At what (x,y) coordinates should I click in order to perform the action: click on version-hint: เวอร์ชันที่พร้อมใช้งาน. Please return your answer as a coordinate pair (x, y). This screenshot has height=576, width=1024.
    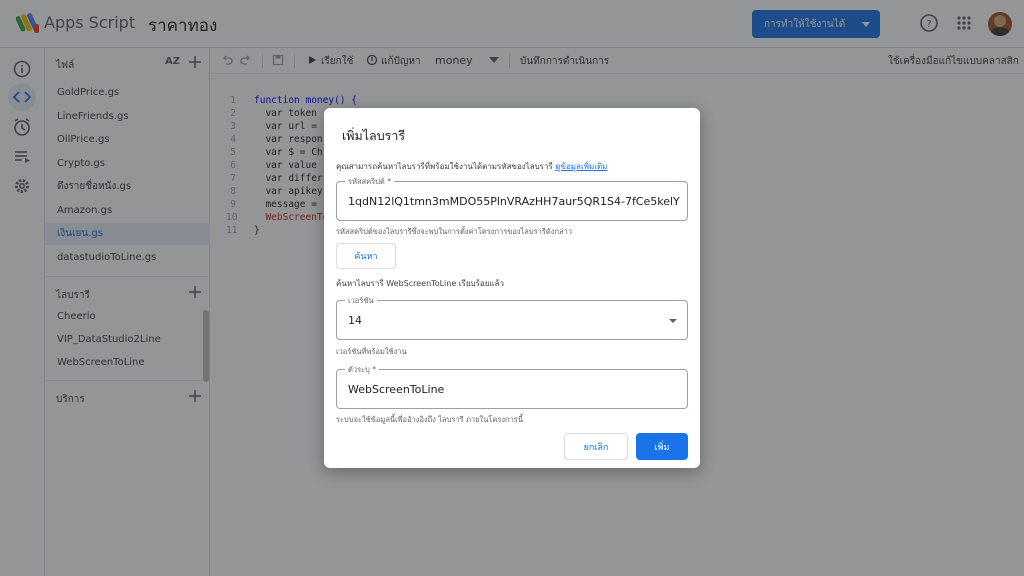
    Looking at the image, I should click on (371, 351).